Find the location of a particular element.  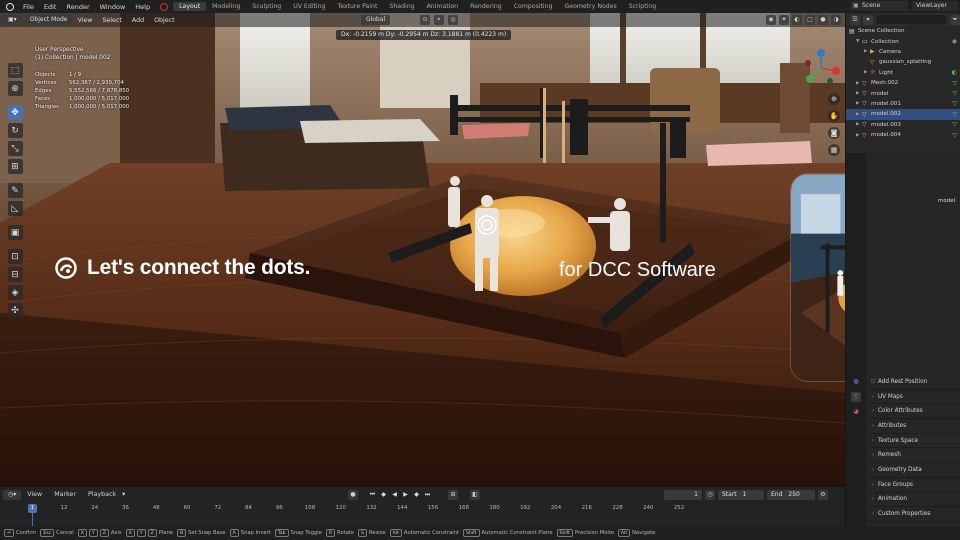

timeline-editor-type-icon: ◷▾ is located at coordinates (12, 494).